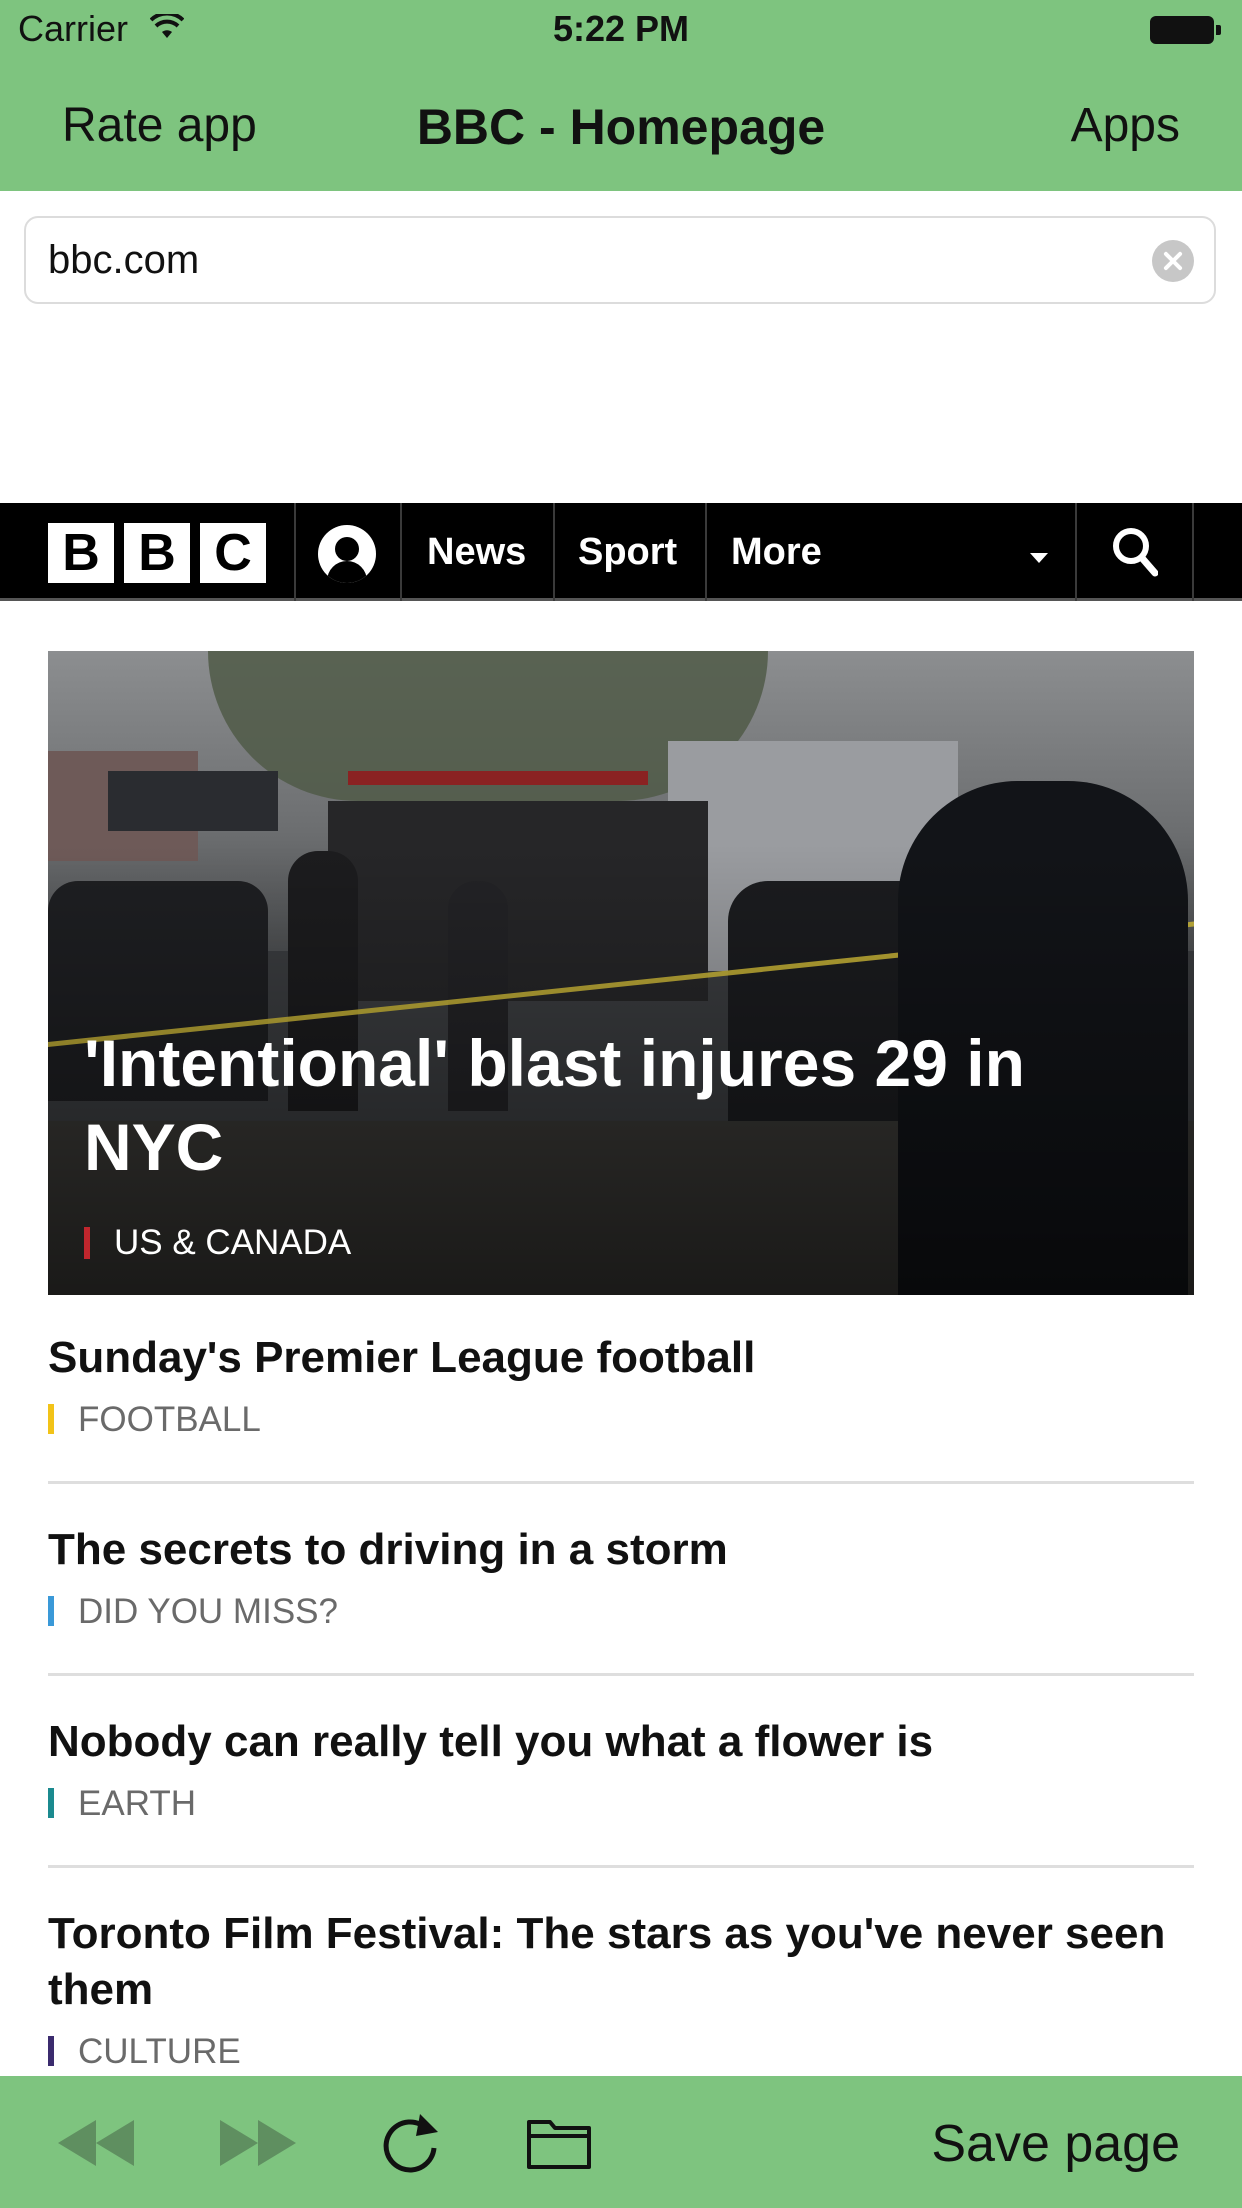 This screenshot has width=1242, height=2208. What do you see at coordinates (1039, 558) in the screenshot?
I see `chevron-down-icon` at bounding box center [1039, 558].